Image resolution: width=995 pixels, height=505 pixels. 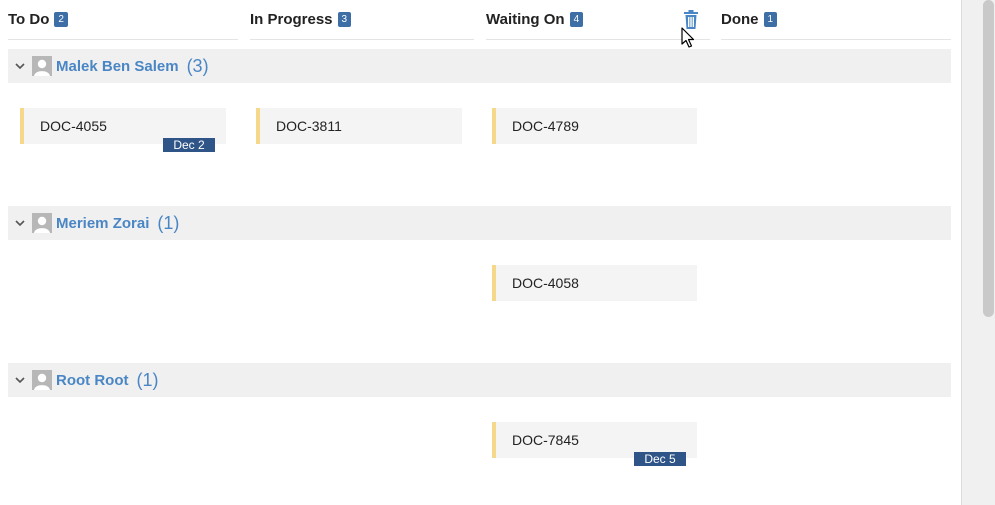 What do you see at coordinates (92, 380) in the screenshot?
I see `swimlane-name: Root Root` at bounding box center [92, 380].